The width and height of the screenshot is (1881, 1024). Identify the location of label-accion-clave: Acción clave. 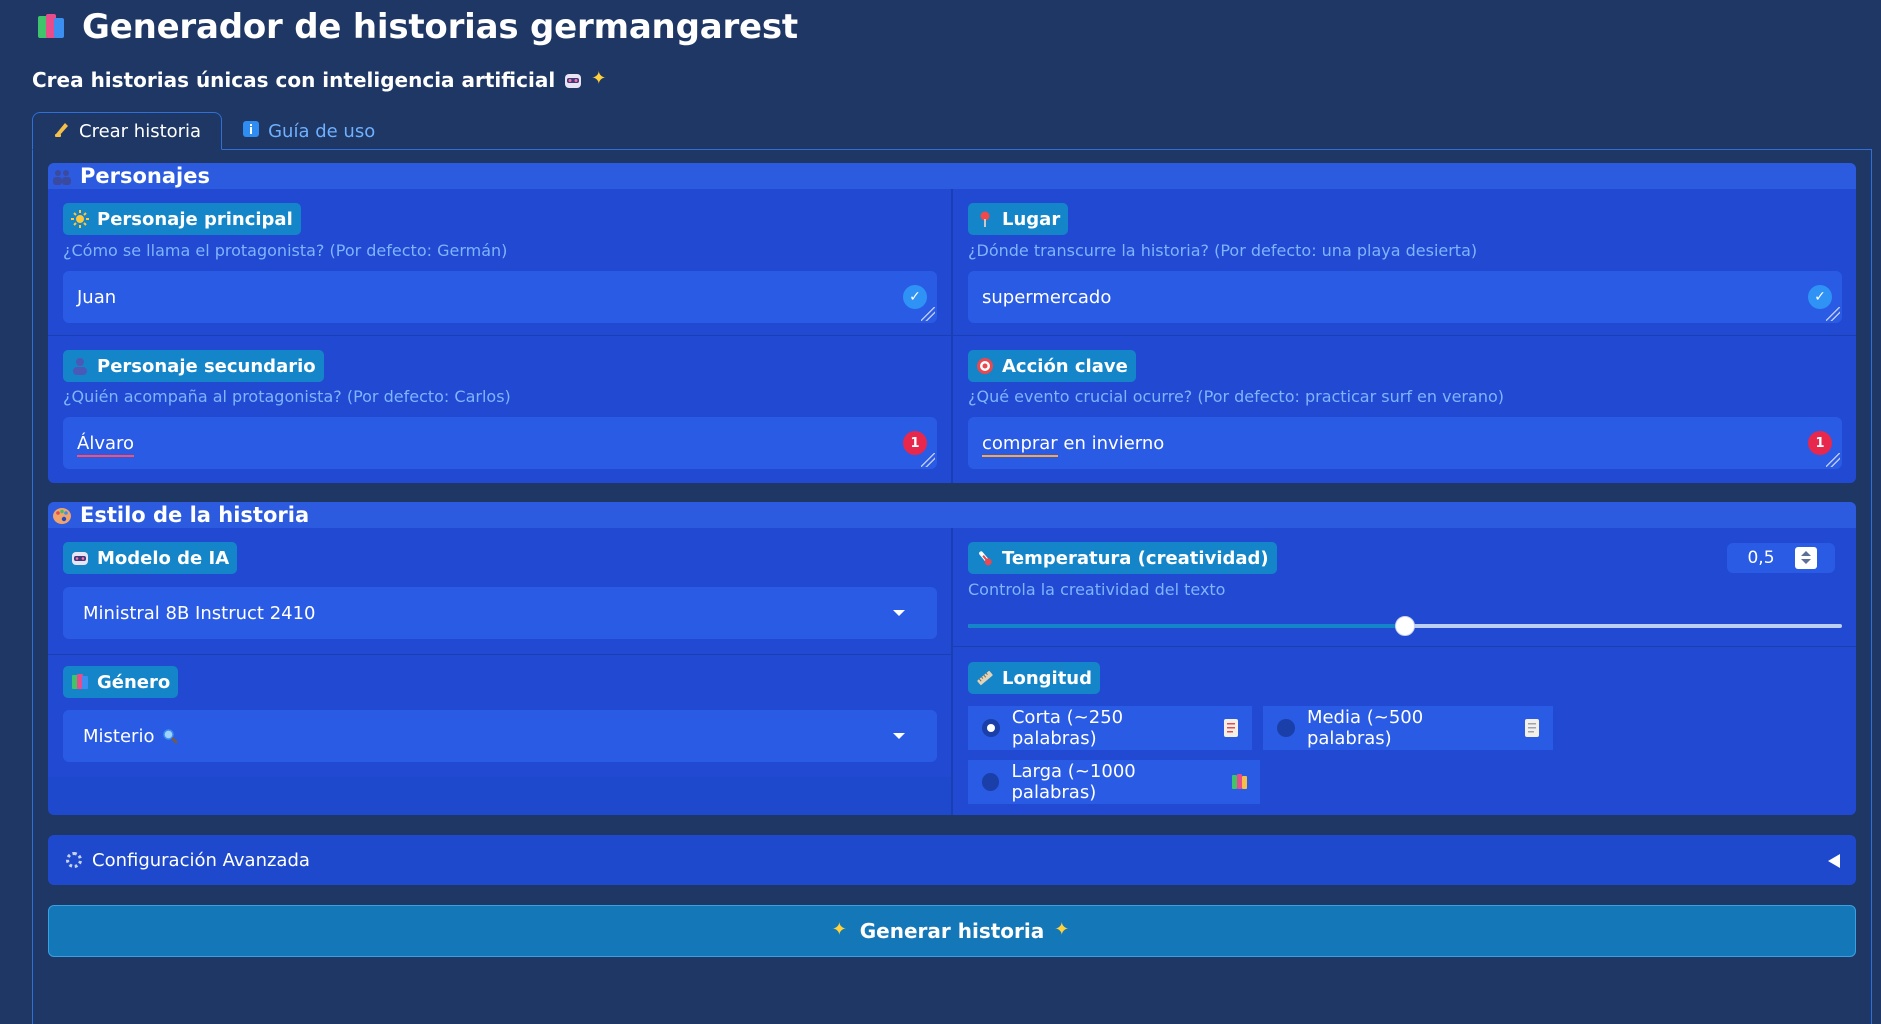
(1052, 366).